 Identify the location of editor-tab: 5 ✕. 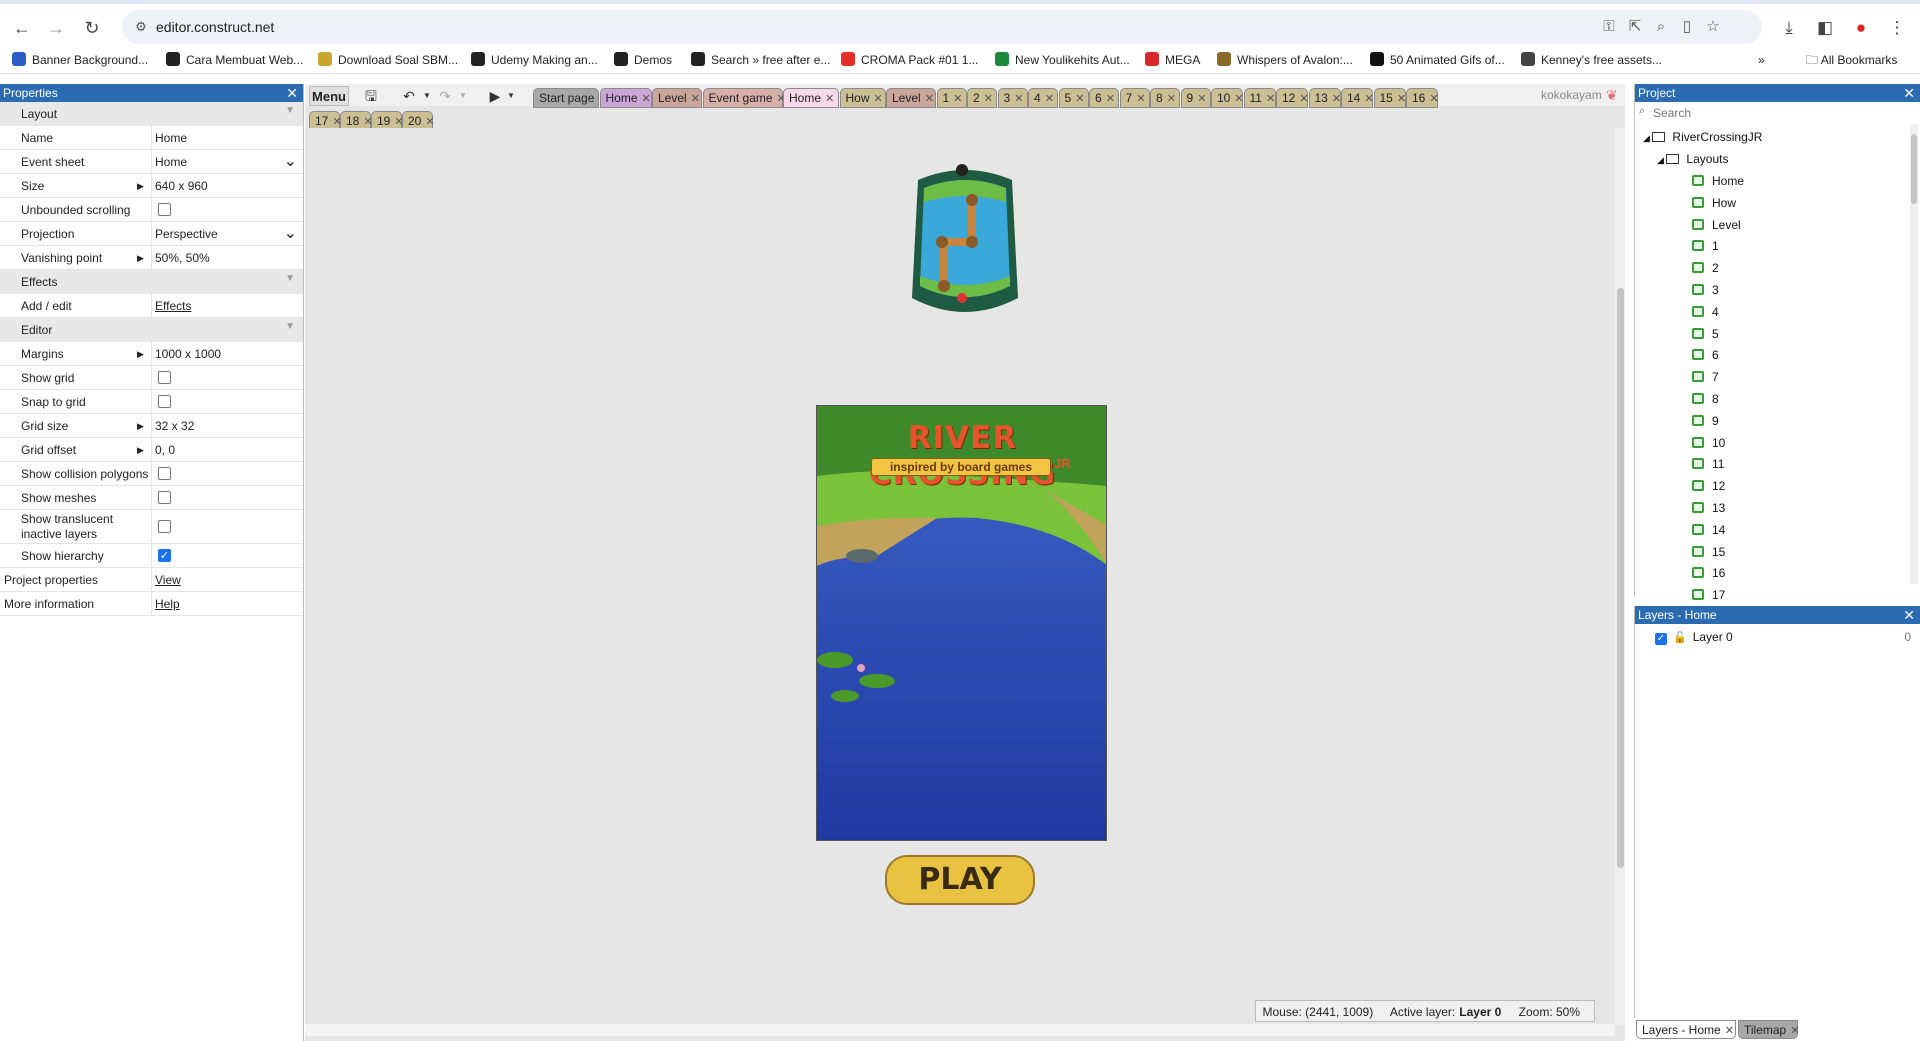
(1073, 98).